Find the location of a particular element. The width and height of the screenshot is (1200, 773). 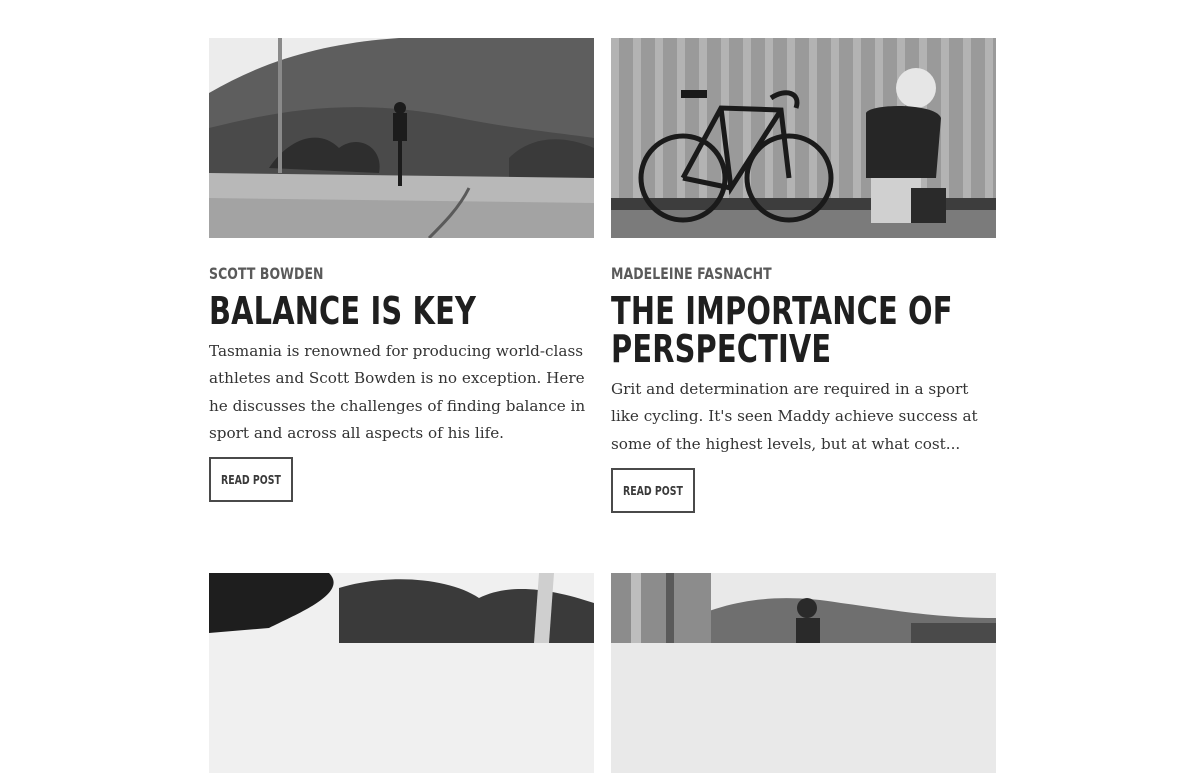

post-author: MADELEINE FASNACHT is located at coordinates (691, 273).